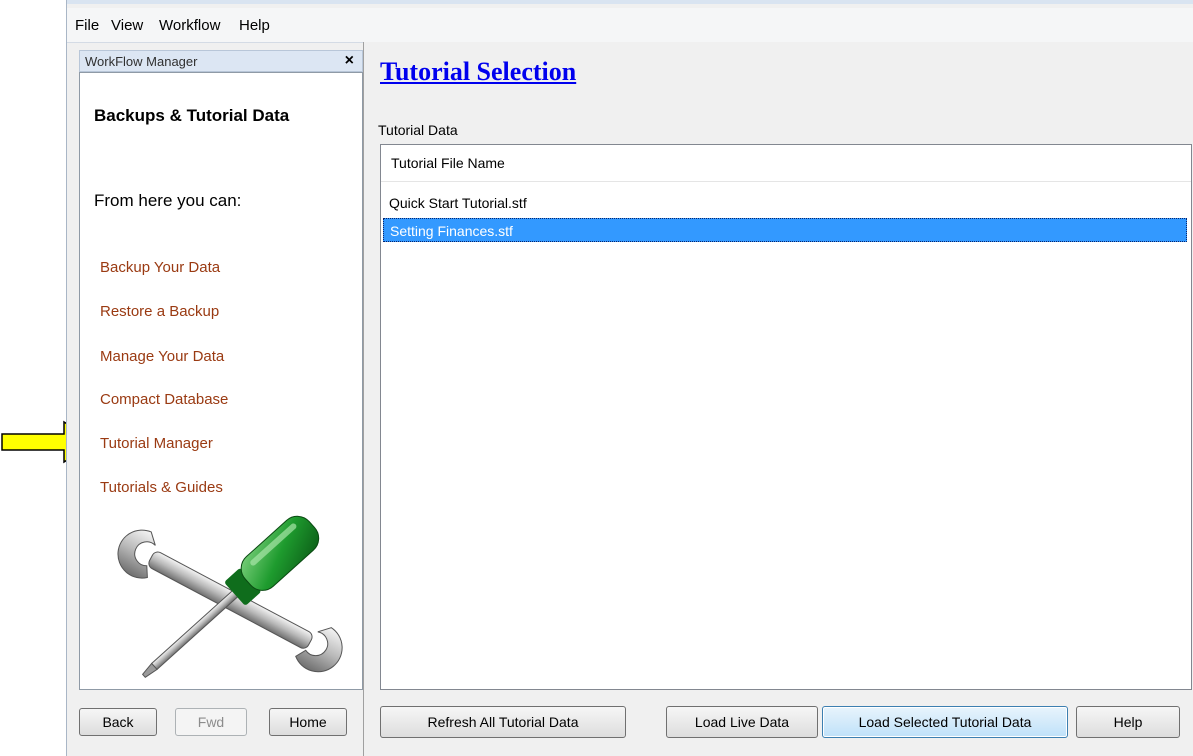  Describe the element at coordinates (189, 25) in the screenshot. I see `menu-workflow: Workflow` at that location.